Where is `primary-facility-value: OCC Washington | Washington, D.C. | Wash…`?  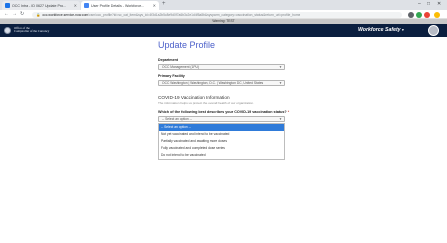
primary-facility-value: OCC Washington | Washington, D.C. | Wash… is located at coordinates (213, 83).